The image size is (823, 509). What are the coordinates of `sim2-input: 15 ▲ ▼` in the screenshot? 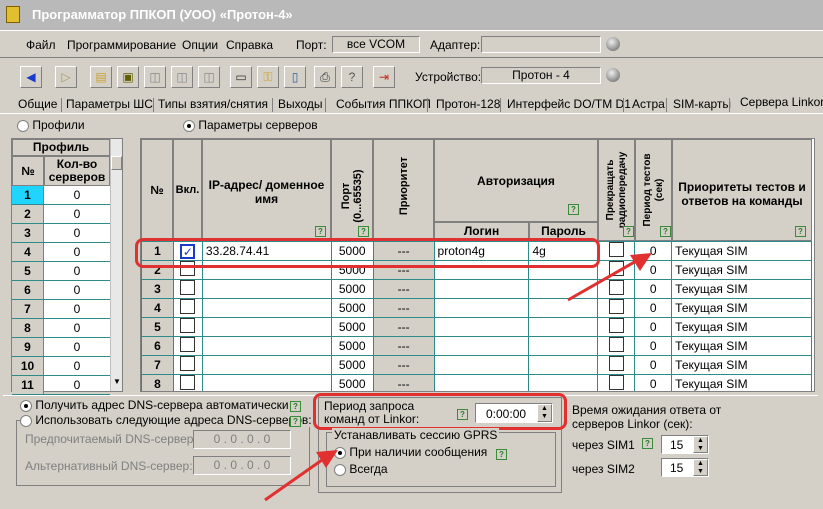 It's located at (685, 467).